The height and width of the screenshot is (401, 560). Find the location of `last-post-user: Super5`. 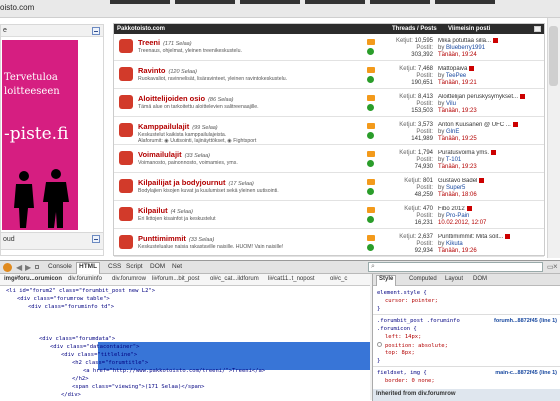

last-post-user: Super5 is located at coordinates (455, 188).